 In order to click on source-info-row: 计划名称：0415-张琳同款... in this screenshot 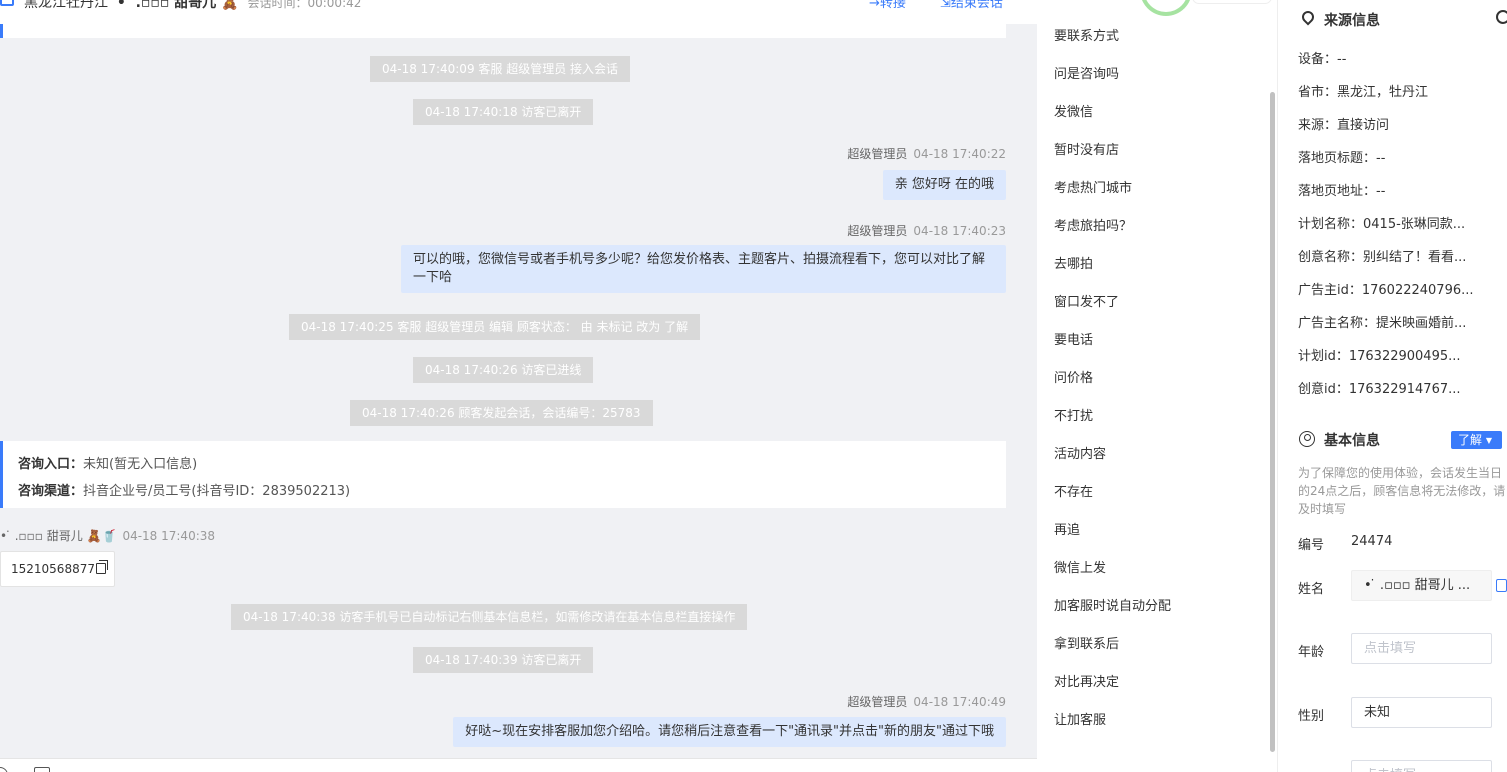, I will do `click(1382, 224)`.